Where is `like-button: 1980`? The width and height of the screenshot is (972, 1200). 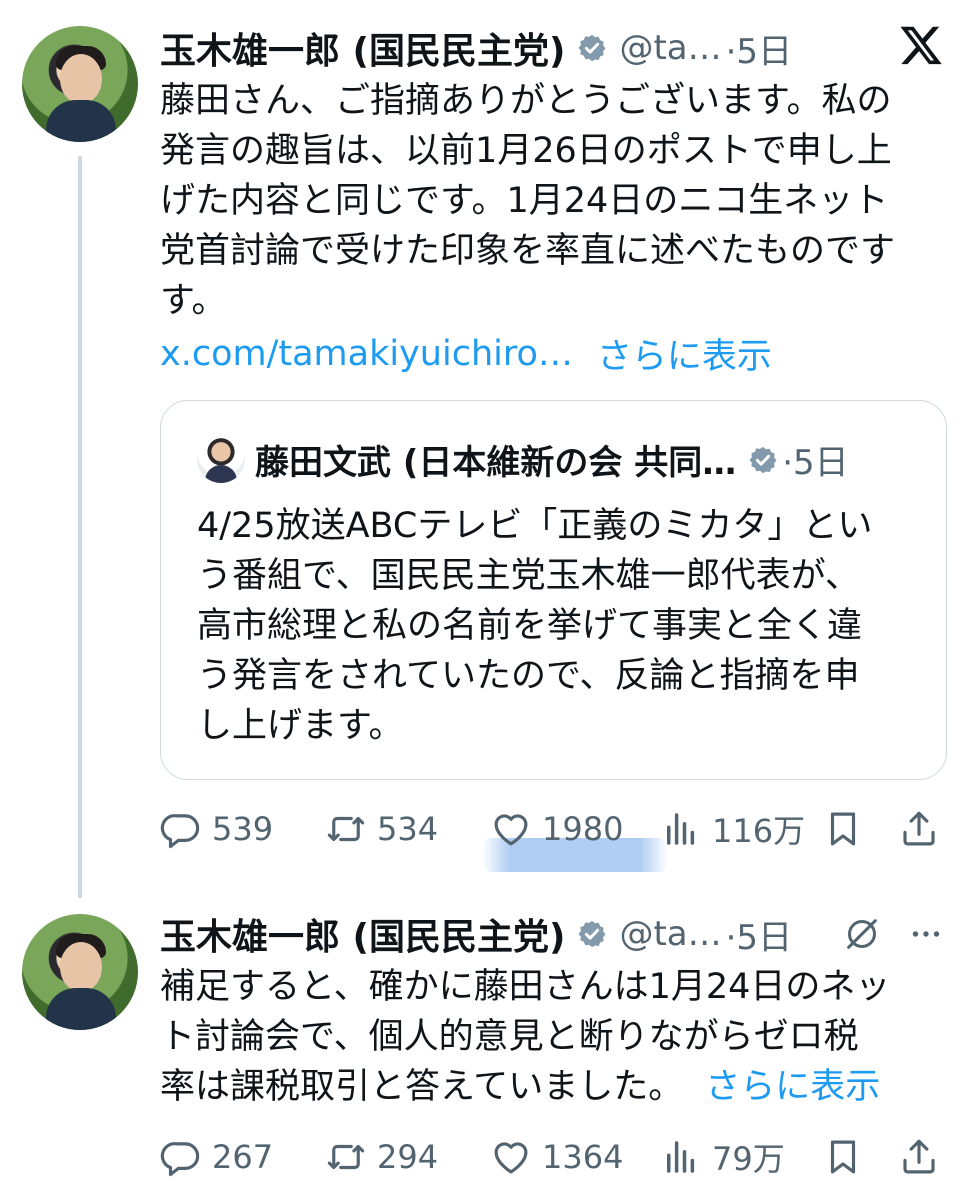
like-button: 1980 is located at coordinates (556, 829).